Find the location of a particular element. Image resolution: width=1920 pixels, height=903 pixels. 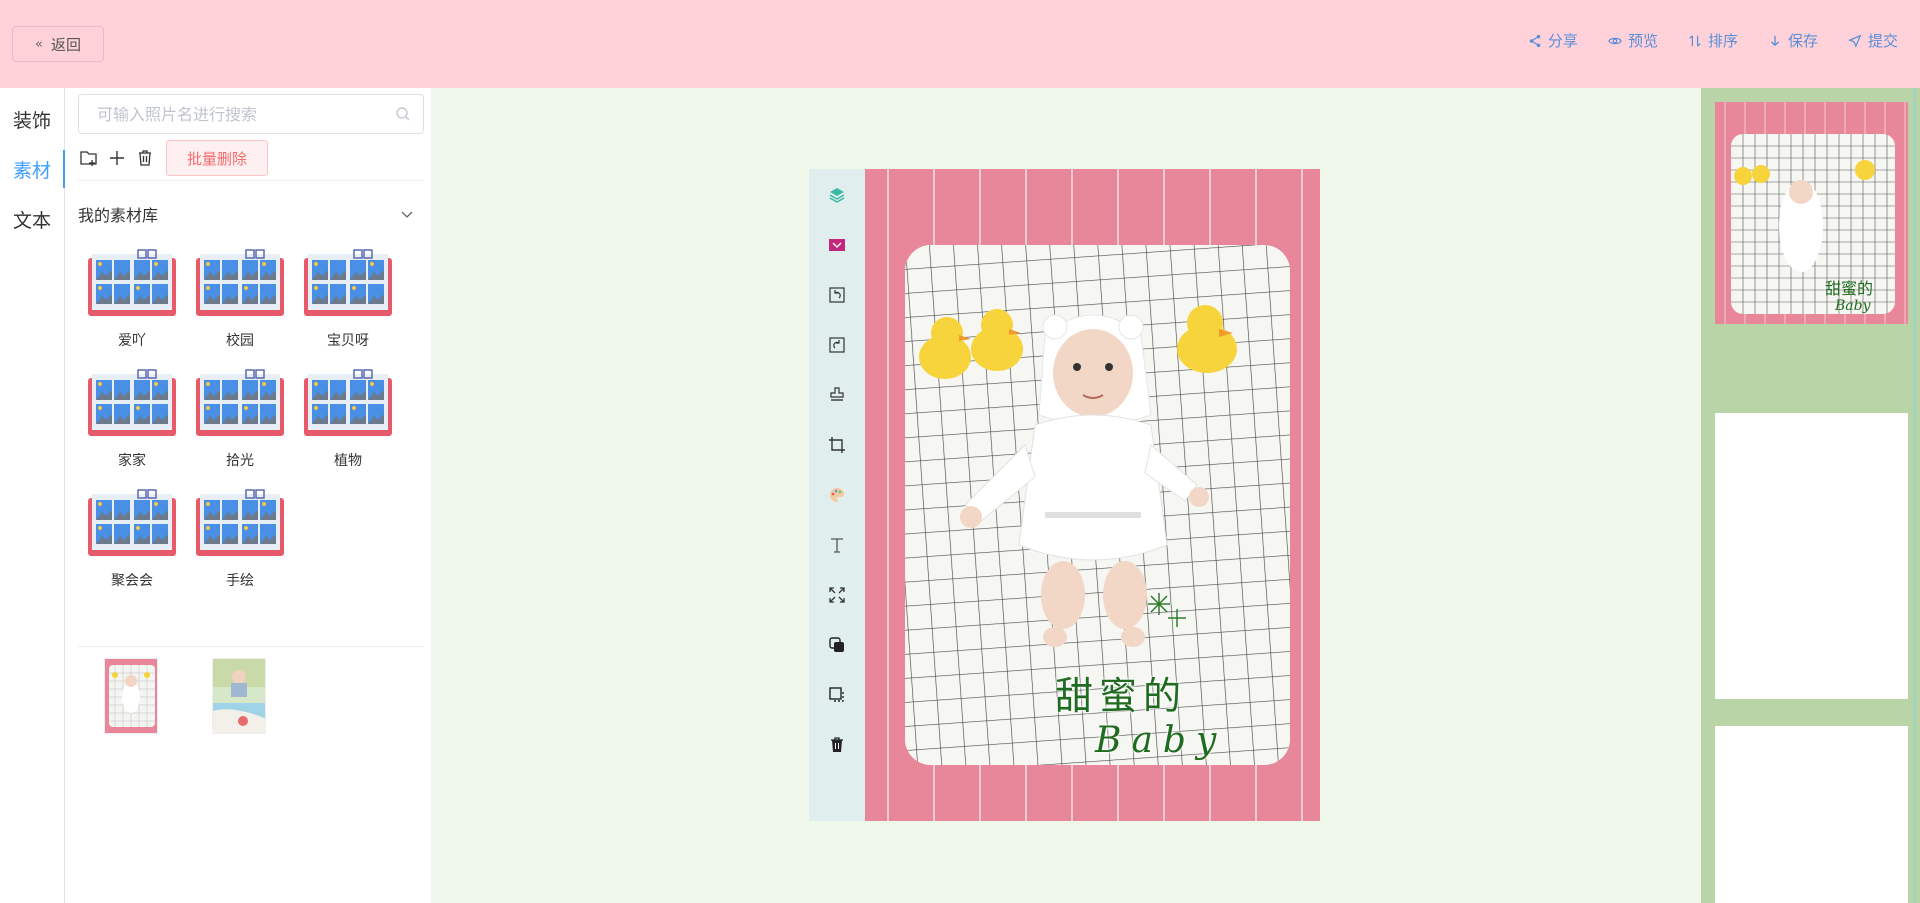

save-button: 保存 is located at coordinates (1793, 40).